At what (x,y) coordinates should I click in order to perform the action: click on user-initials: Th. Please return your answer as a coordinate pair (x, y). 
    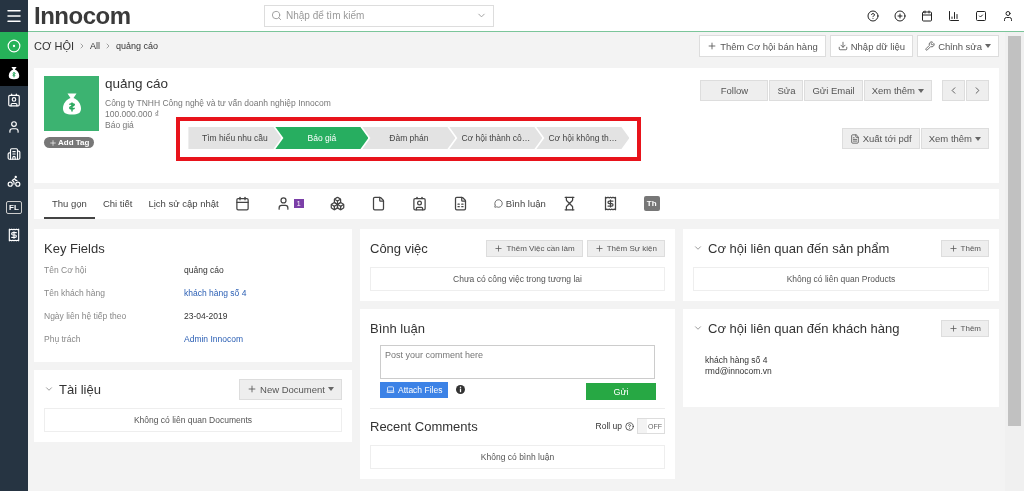
    Looking at the image, I should click on (651, 203).